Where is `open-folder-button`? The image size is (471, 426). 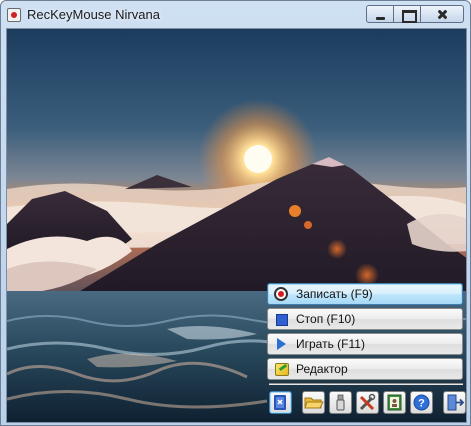 open-folder-button is located at coordinates (313, 402).